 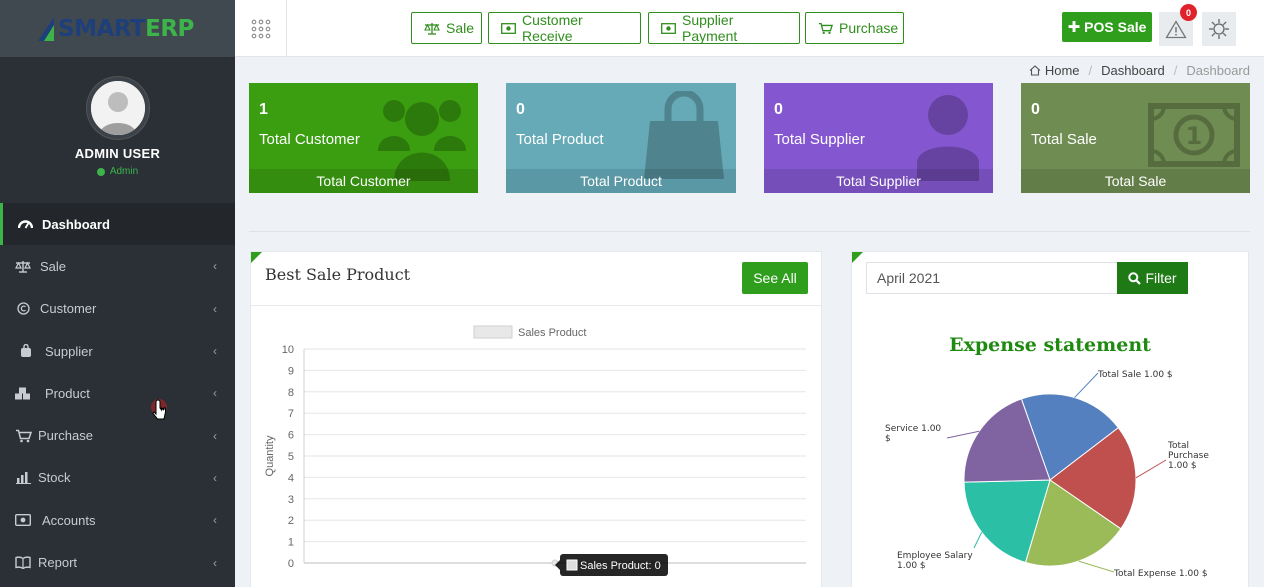 What do you see at coordinates (710, 28) in the screenshot?
I see `supplier-payment-label: Supplier Payment` at bounding box center [710, 28].